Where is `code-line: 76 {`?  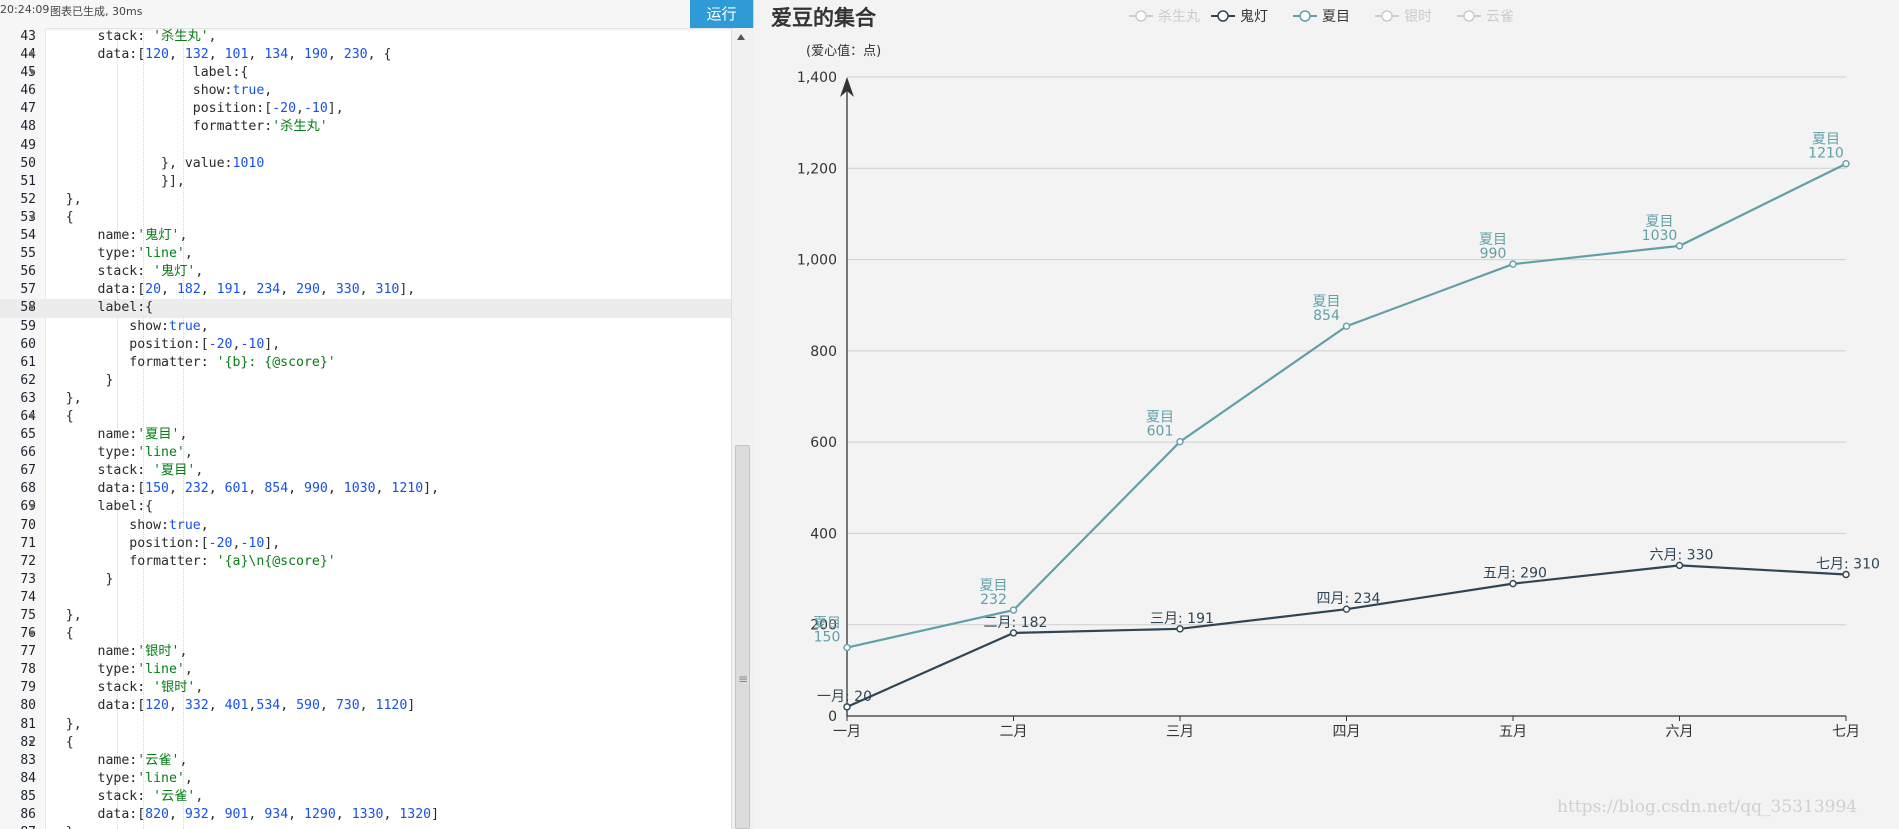 code-line: 76 { is located at coordinates (365, 634).